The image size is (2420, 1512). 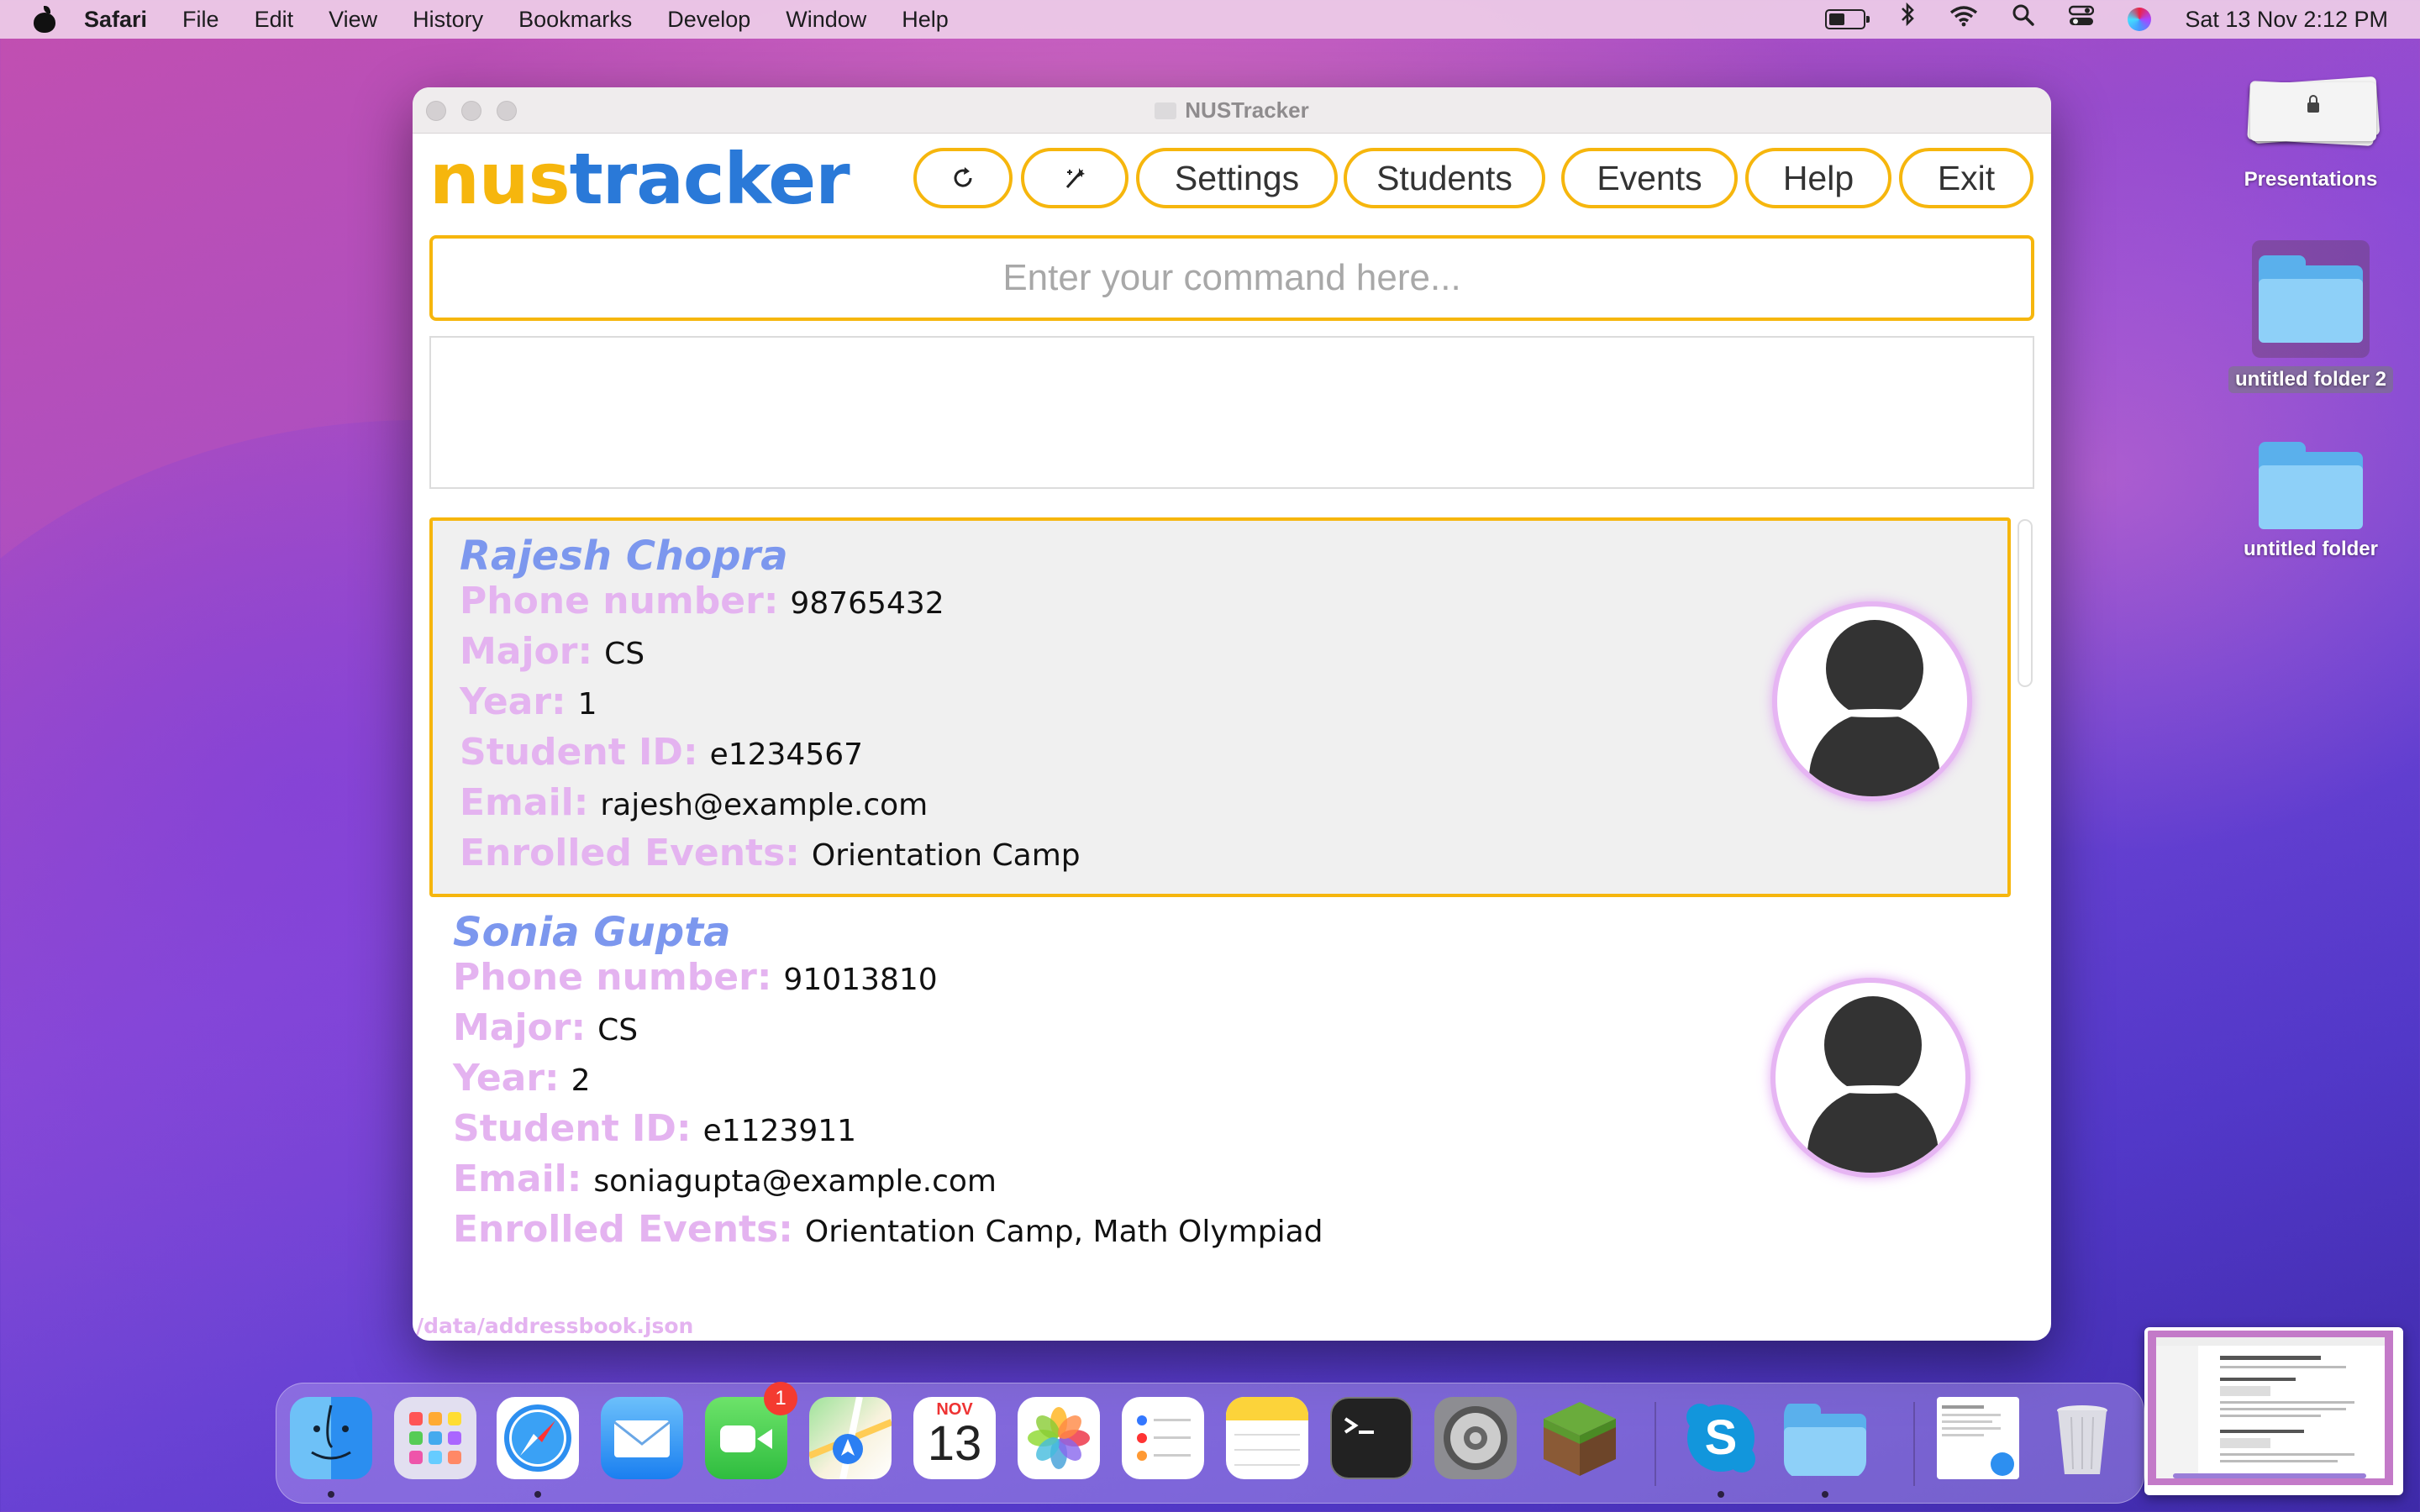 I want to click on magic-wand-icon, so click(x=1075, y=178).